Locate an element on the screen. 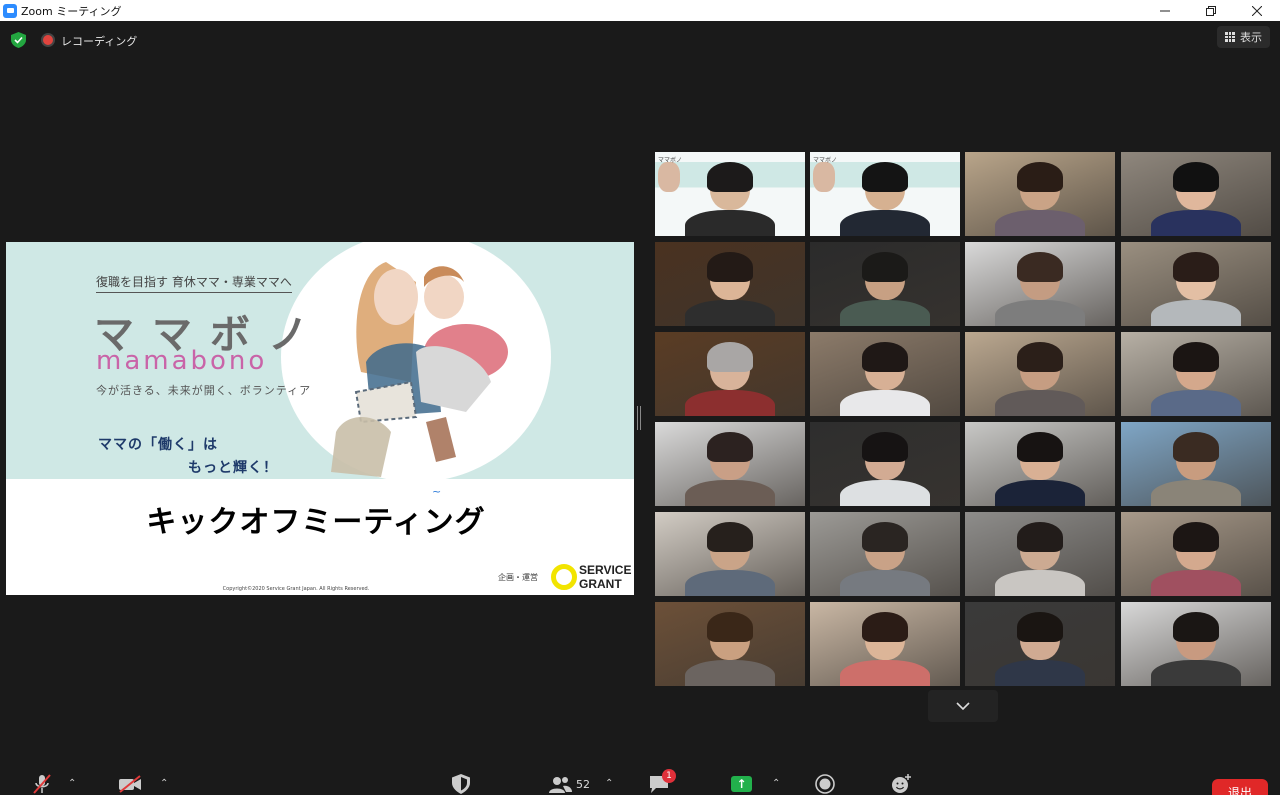  zoom-logo-icon is located at coordinates (10, 10).